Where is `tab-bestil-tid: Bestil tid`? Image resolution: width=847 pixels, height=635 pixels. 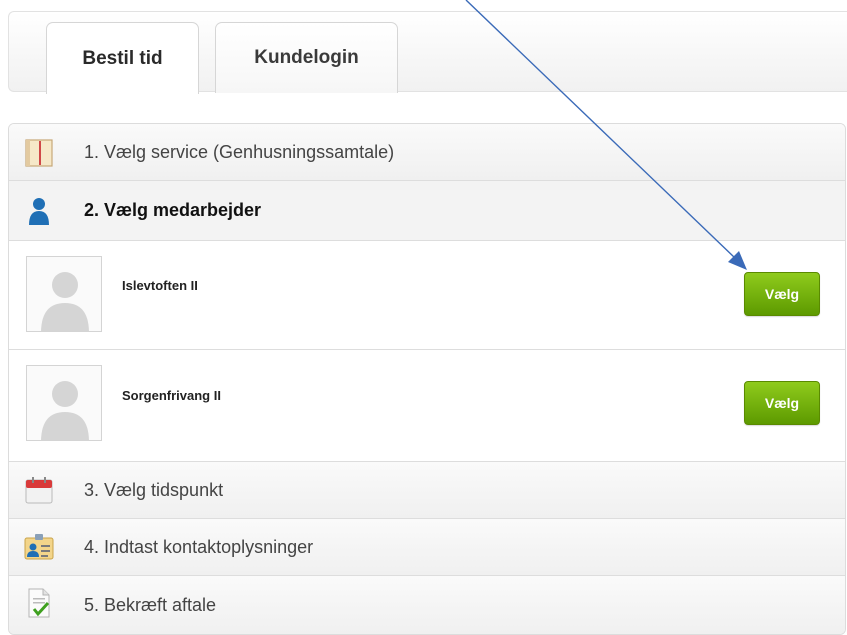
tab-bestil-tid: Bestil tid is located at coordinates (122, 58).